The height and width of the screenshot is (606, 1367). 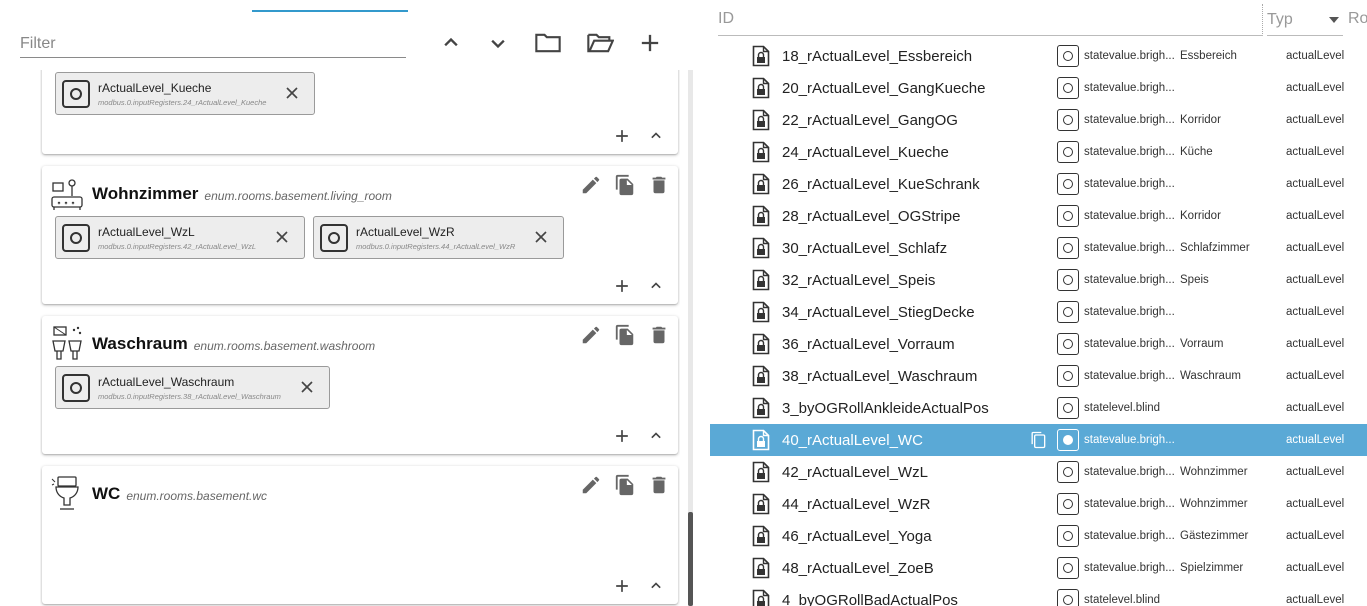 I want to click on pencil-icon, so click(x=591, y=485).